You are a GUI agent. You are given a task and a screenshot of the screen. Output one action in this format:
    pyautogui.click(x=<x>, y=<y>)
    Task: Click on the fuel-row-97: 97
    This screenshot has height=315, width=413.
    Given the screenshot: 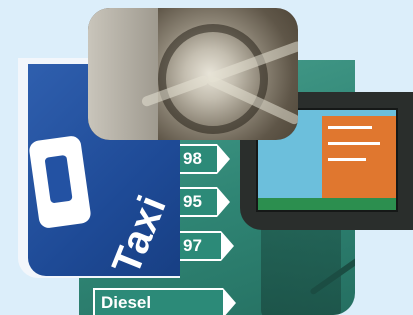 What is the action you would take?
    pyautogui.click(x=198, y=246)
    